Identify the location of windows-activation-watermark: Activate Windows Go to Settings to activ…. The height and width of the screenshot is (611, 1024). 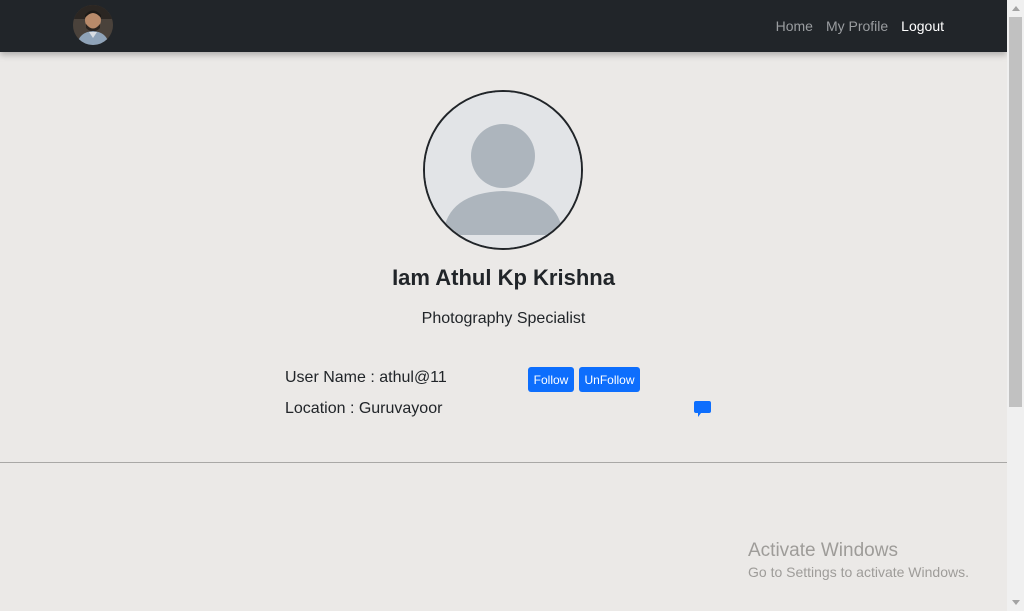
(858, 560).